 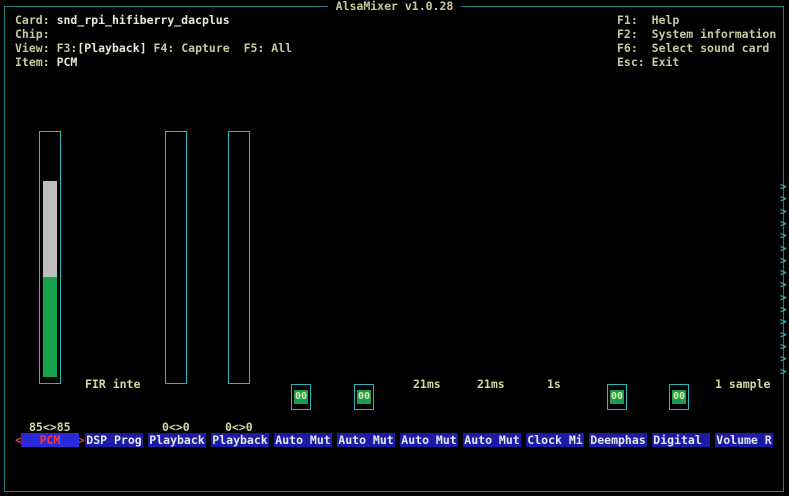 What do you see at coordinates (555, 440) in the screenshot?
I see `control-name-clock: Clock Mi` at bounding box center [555, 440].